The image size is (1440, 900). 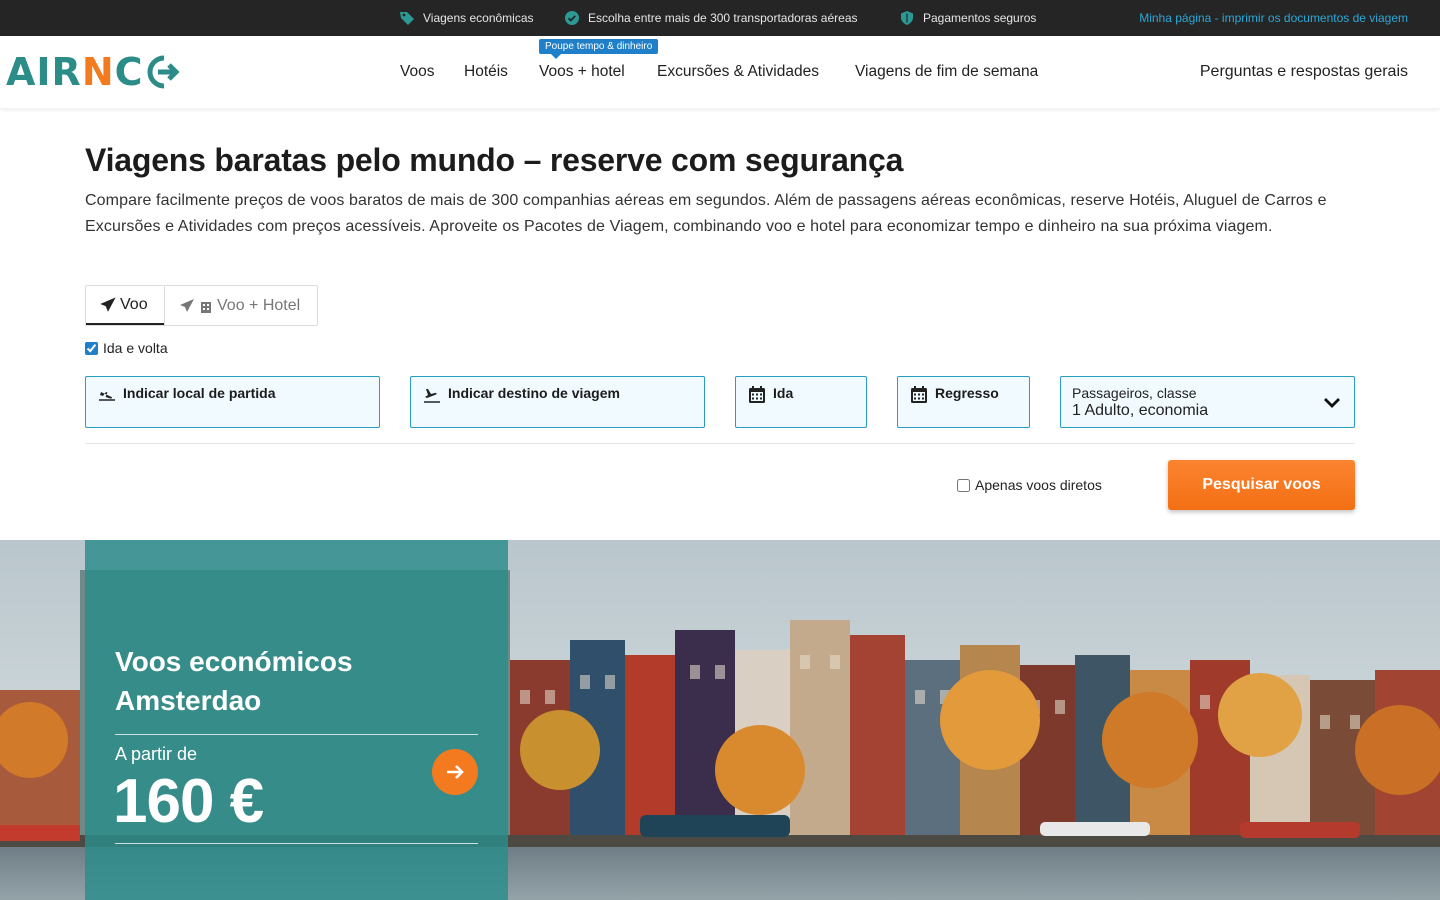 What do you see at coordinates (1140, 410) in the screenshot?
I see `passengers-value: 1 Adulto, economia` at bounding box center [1140, 410].